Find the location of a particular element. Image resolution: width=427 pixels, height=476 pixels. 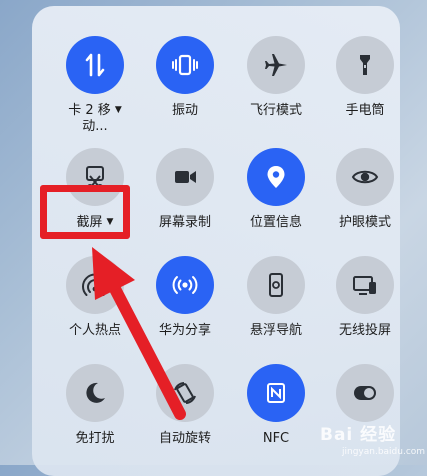

tile-label: 无线投屏 is located at coordinates (364, 330).